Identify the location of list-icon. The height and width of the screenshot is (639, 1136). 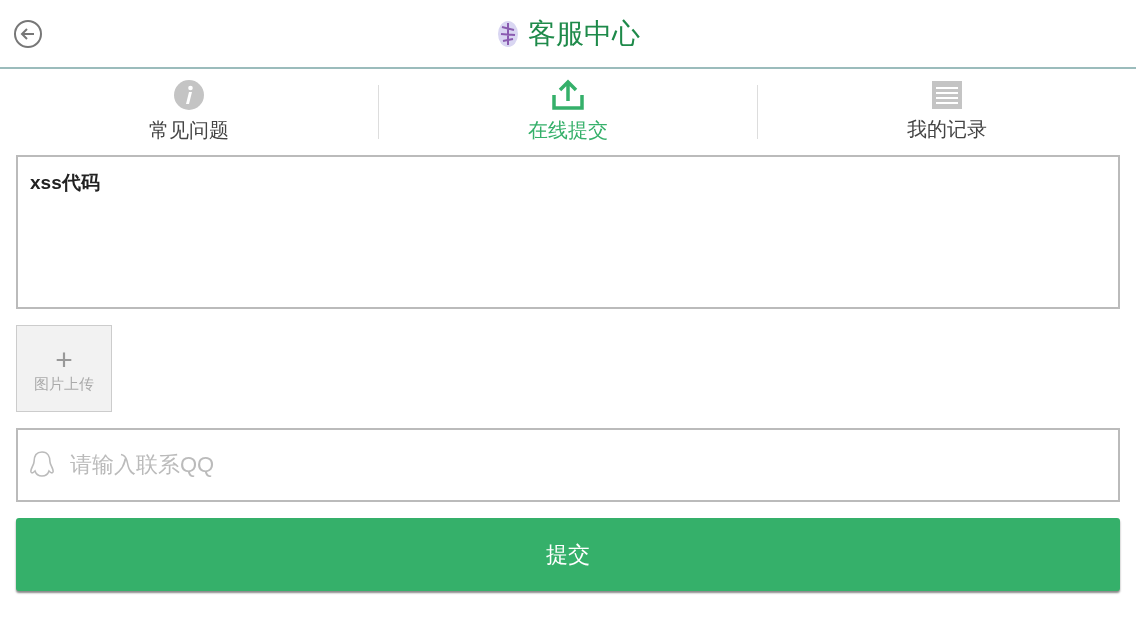
(947, 95).